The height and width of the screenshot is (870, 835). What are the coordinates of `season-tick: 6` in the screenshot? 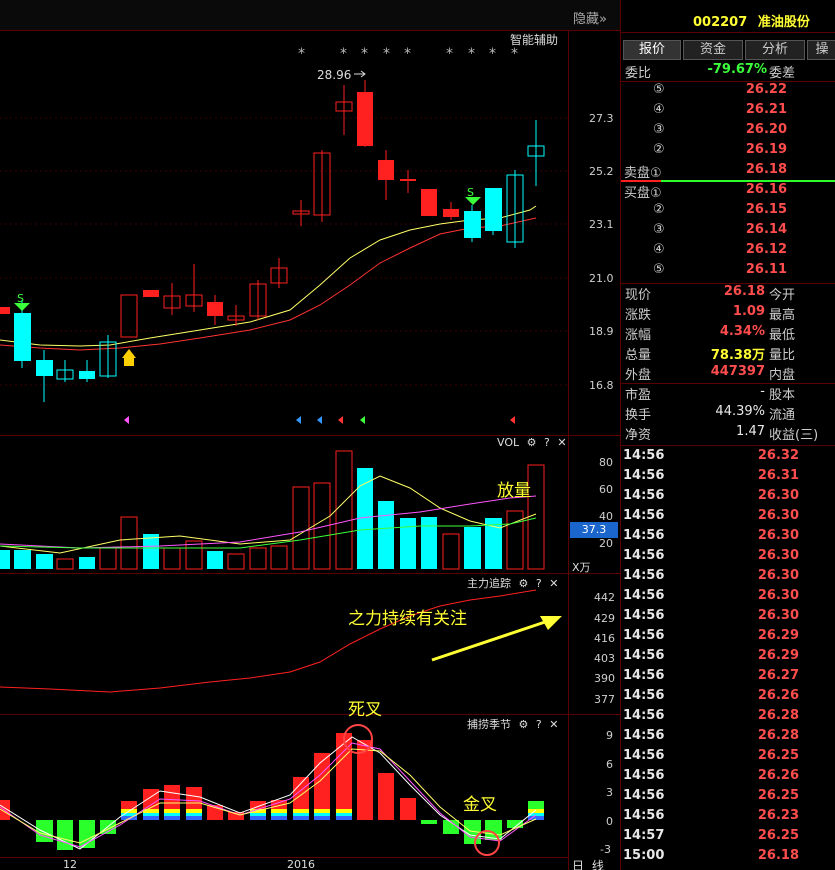 It's located at (609, 764).